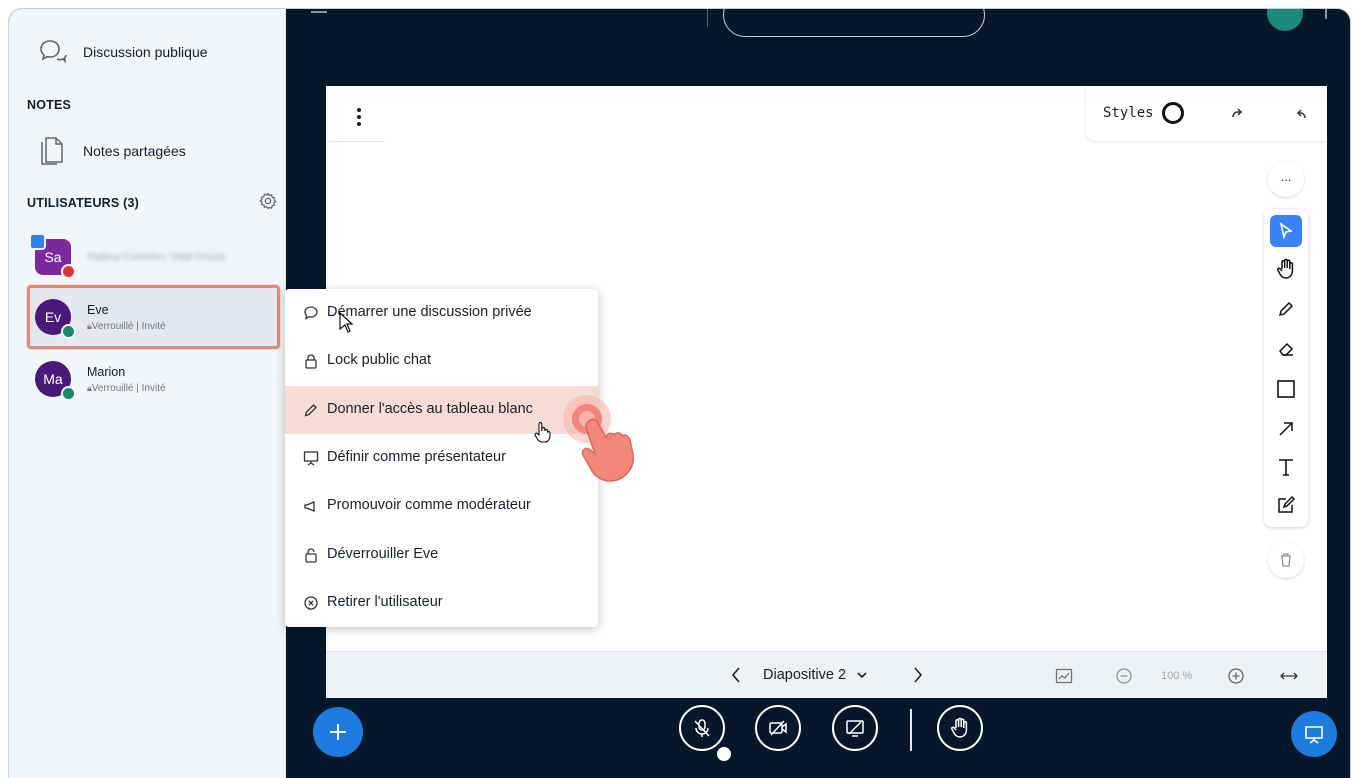  Describe the element at coordinates (1236, 114) in the screenshot. I see `redo-icon` at that location.